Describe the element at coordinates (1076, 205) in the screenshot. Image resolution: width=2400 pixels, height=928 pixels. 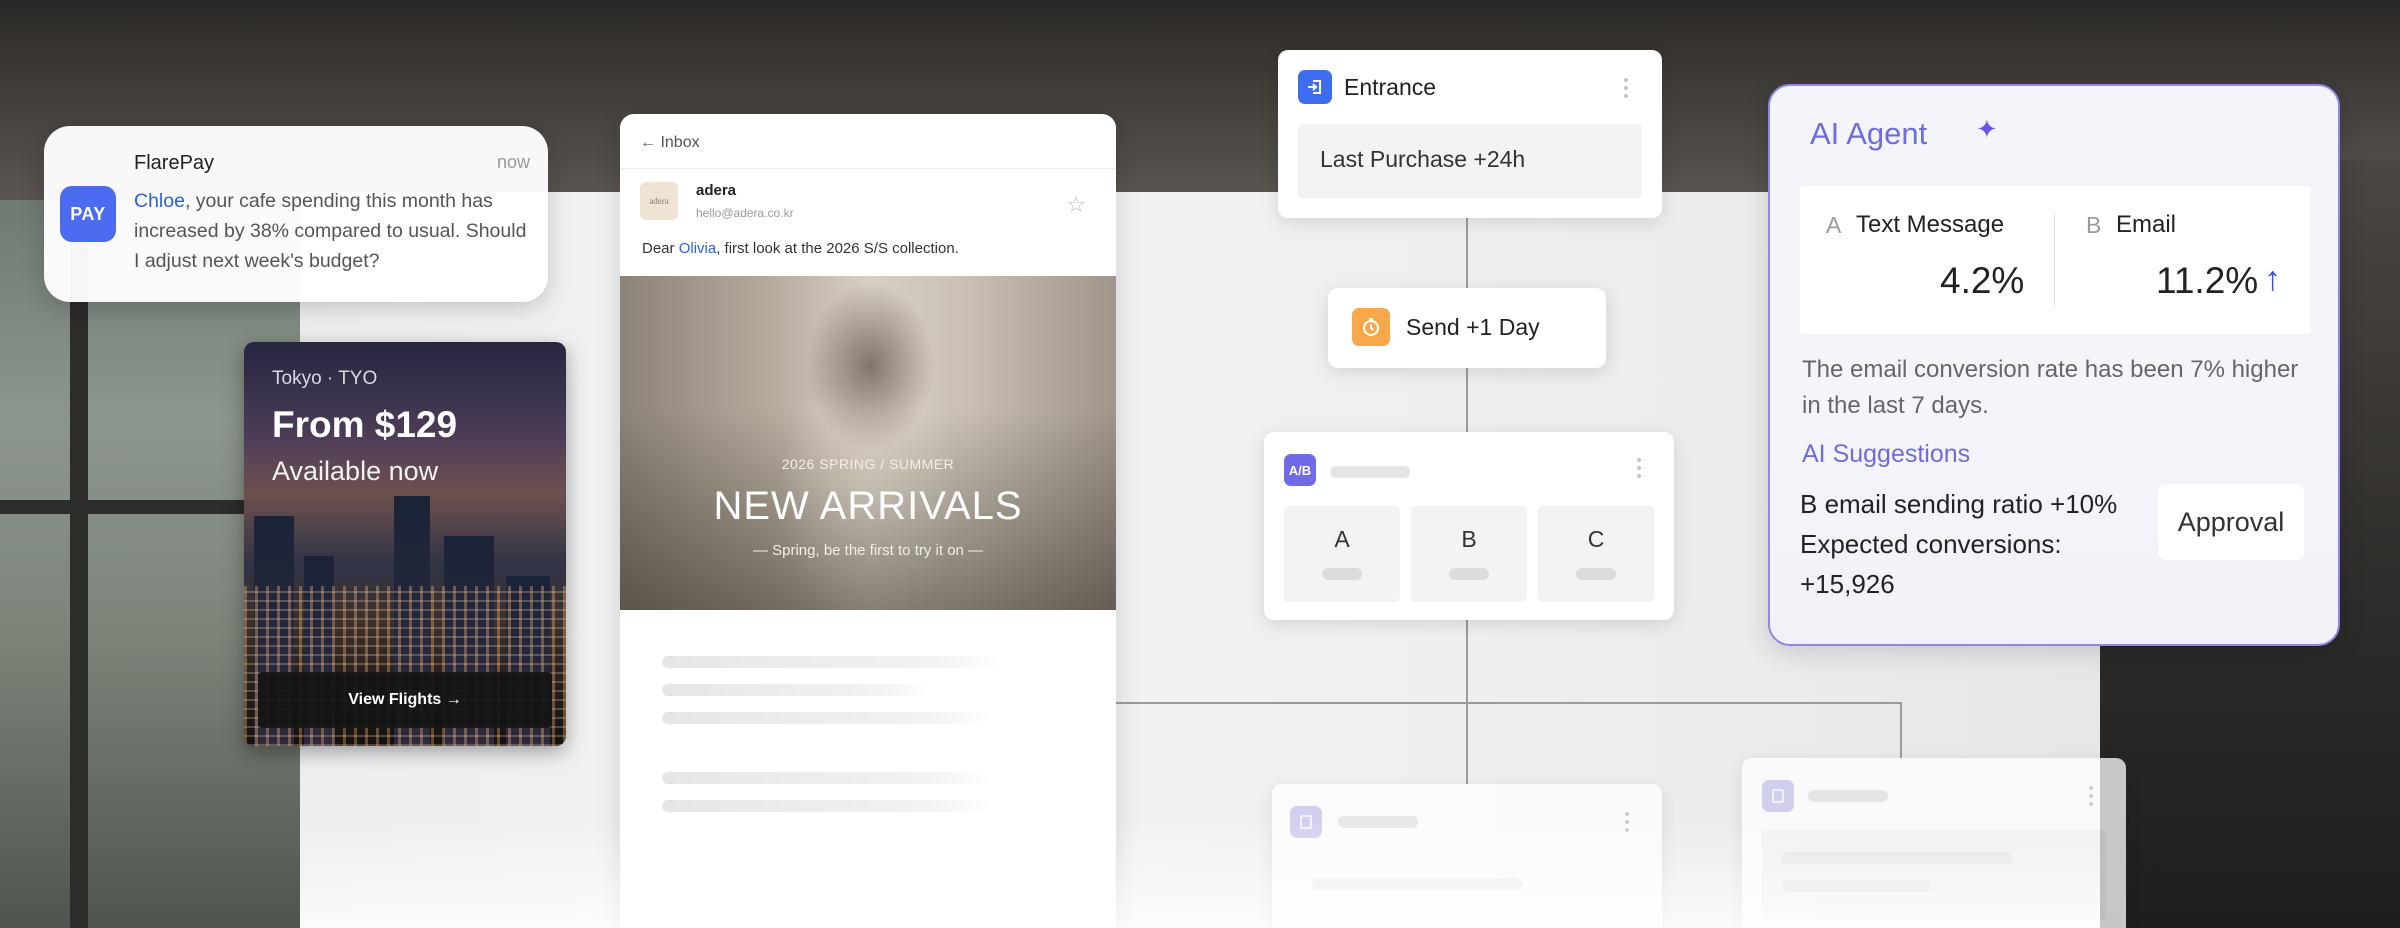
I see `star-icon: ☆` at that location.